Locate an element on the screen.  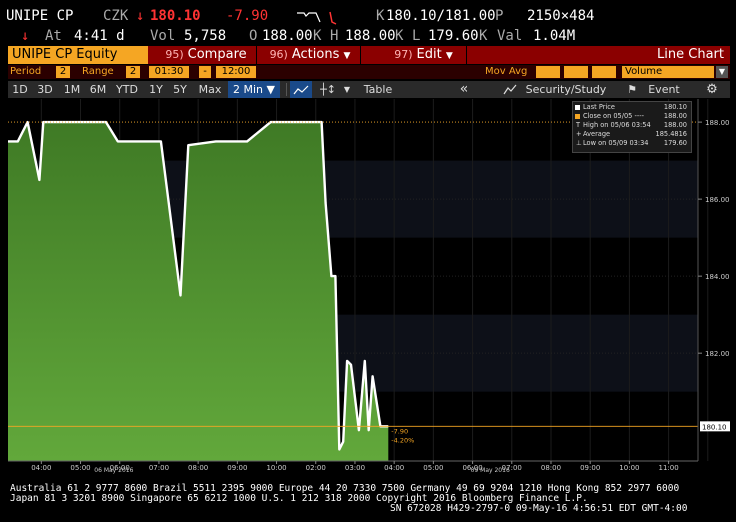
edit-button: 97) Edit ▼ is located at coordinates (424, 55).